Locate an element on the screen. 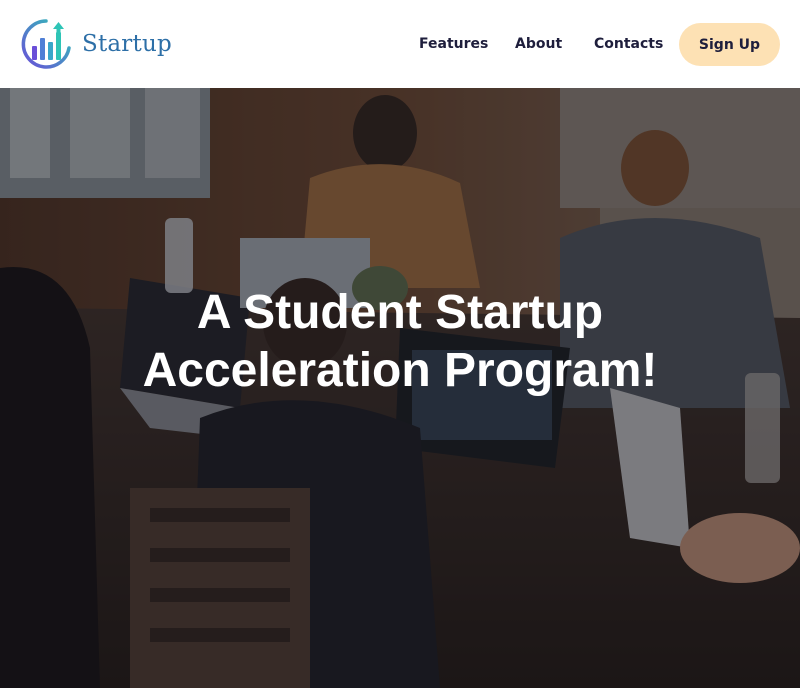  hero-title-line-1: A Student Startup is located at coordinates (400, 312).